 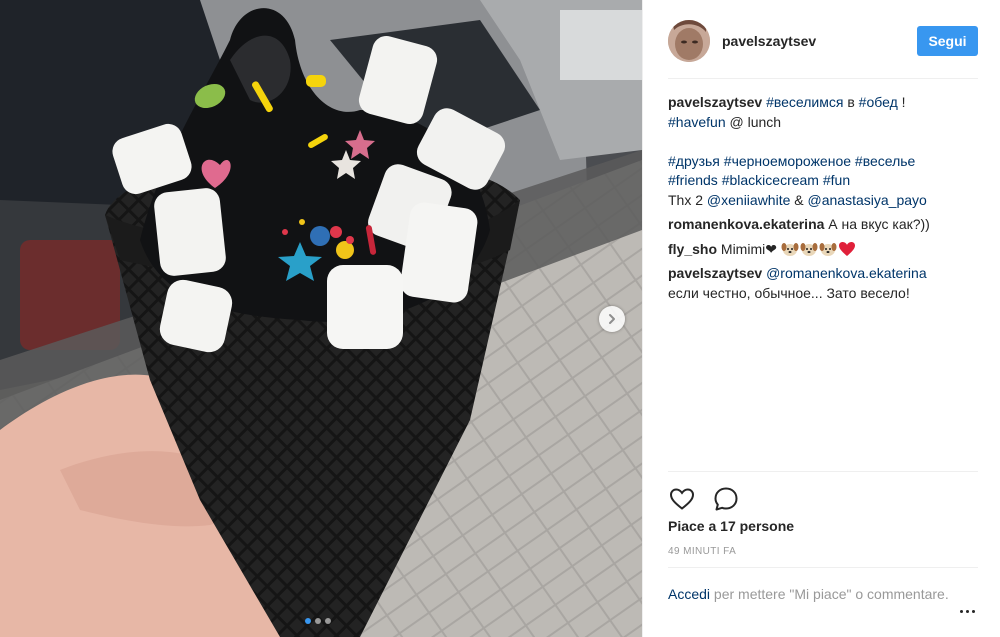 What do you see at coordinates (702, 551) in the screenshot?
I see `post-timestamp: 49 MINUTI FA` at bounding box center [702, 551].